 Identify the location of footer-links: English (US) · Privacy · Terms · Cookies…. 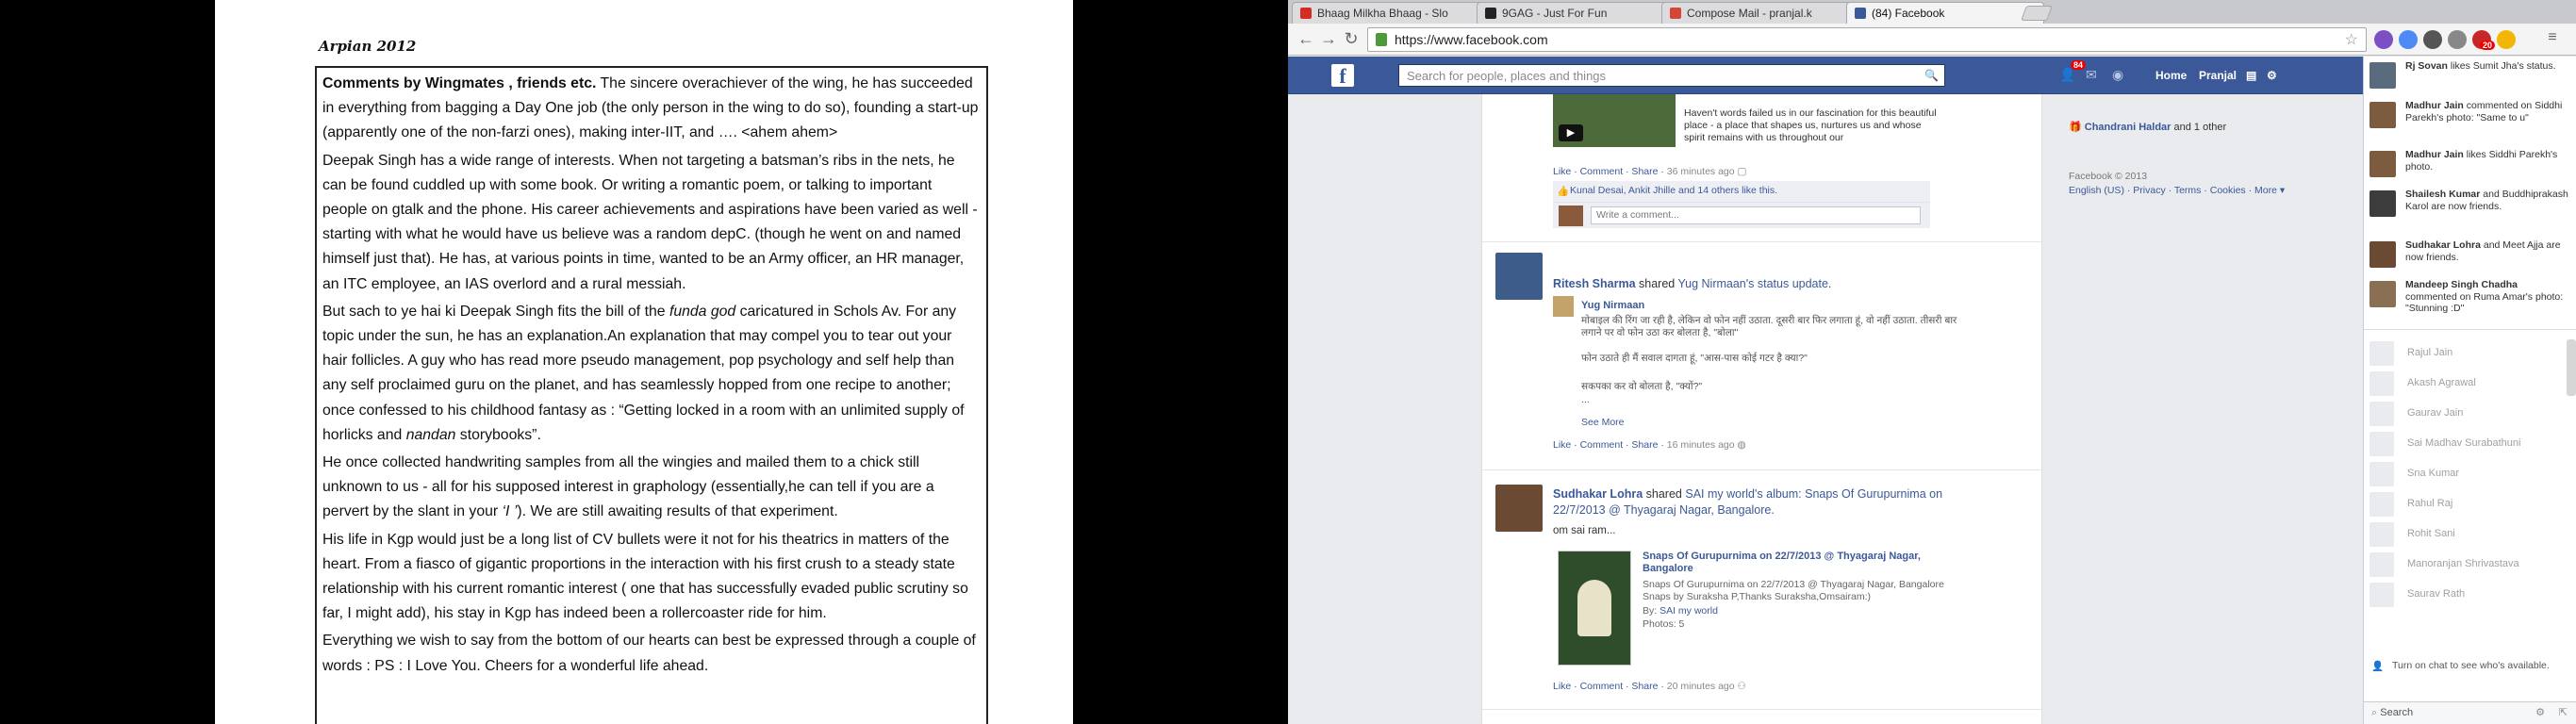
(2182, 191).